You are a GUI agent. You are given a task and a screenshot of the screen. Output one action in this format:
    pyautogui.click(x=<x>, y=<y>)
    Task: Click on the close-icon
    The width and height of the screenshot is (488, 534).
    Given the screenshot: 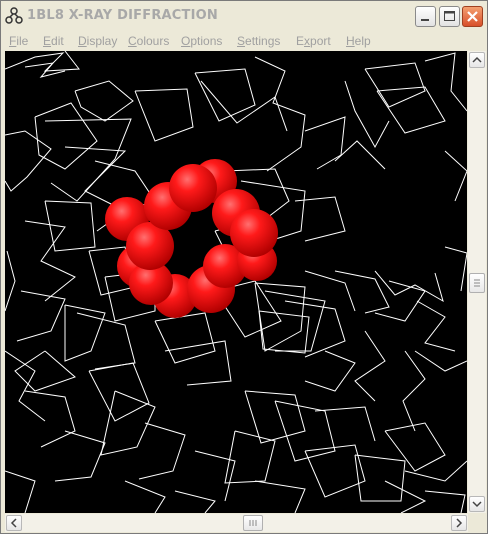 What is the action you would take?
    pyautogui.click(x=472, y=16)
    